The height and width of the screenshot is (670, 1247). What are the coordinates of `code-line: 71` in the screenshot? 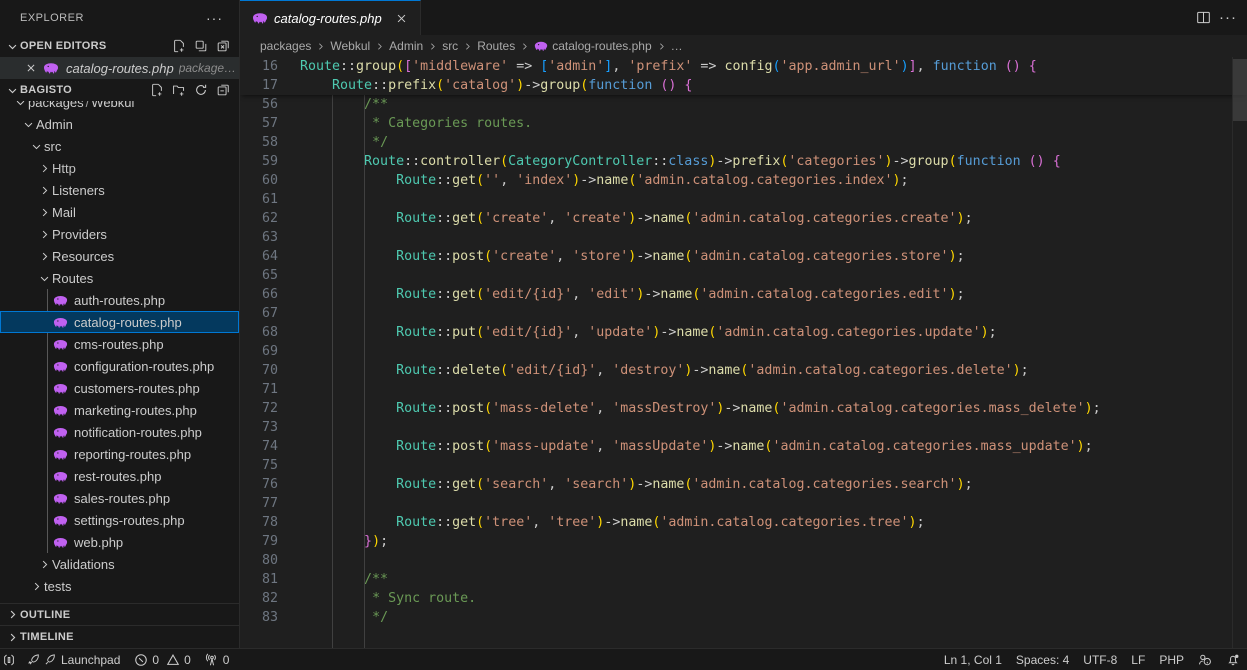 It's located at (743, 389).